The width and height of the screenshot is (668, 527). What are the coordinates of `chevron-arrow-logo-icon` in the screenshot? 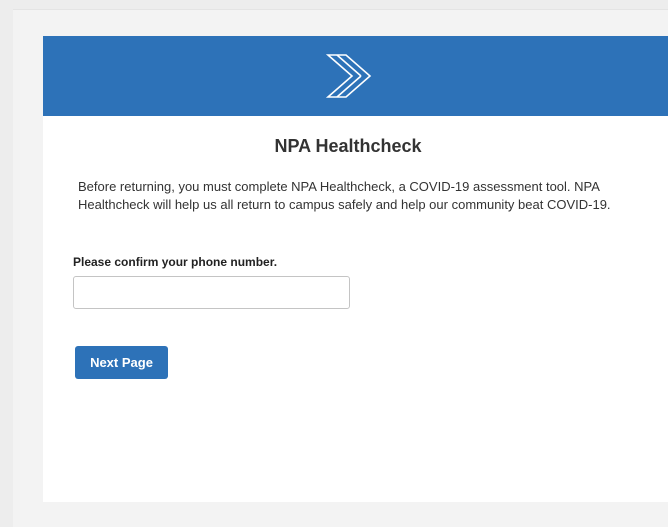 It's located at (348, 76).